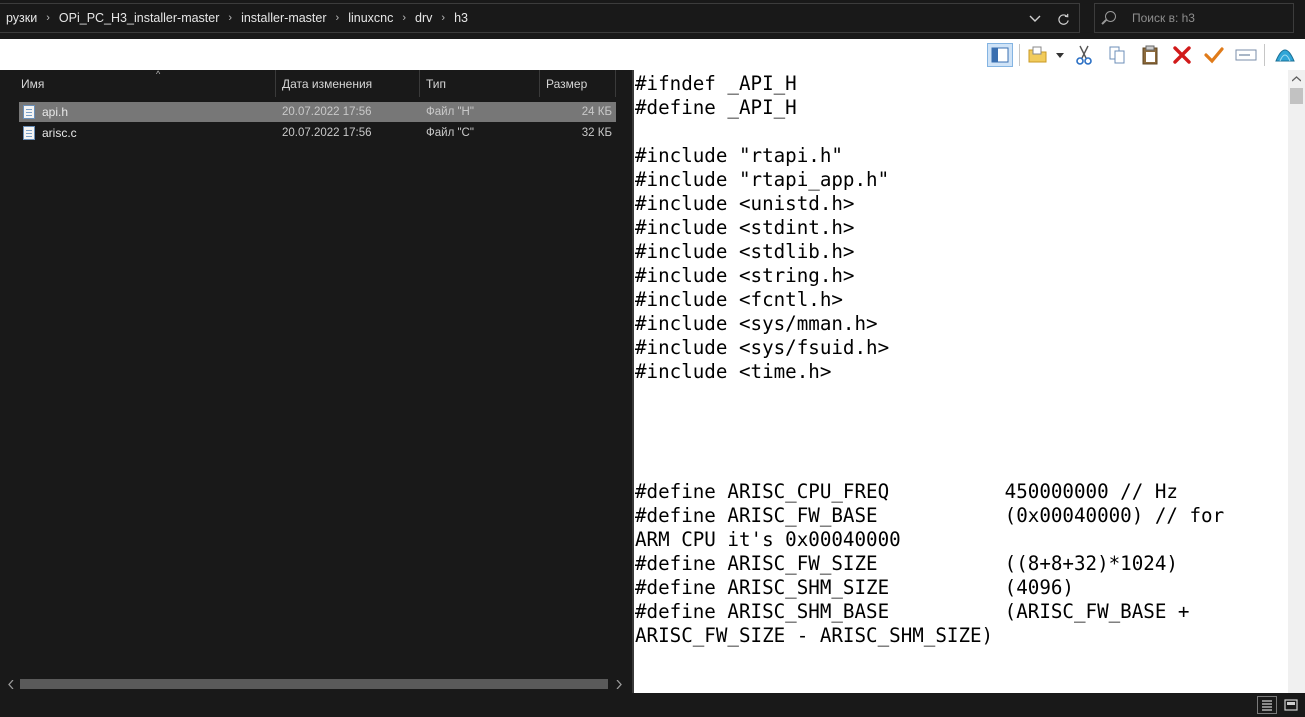 This screenshot has width=1305, height=717. What do you see at coordinates (59, 133) in the screenshot?
I see `file-name: arisc.c` at bounding box center [59, 133].